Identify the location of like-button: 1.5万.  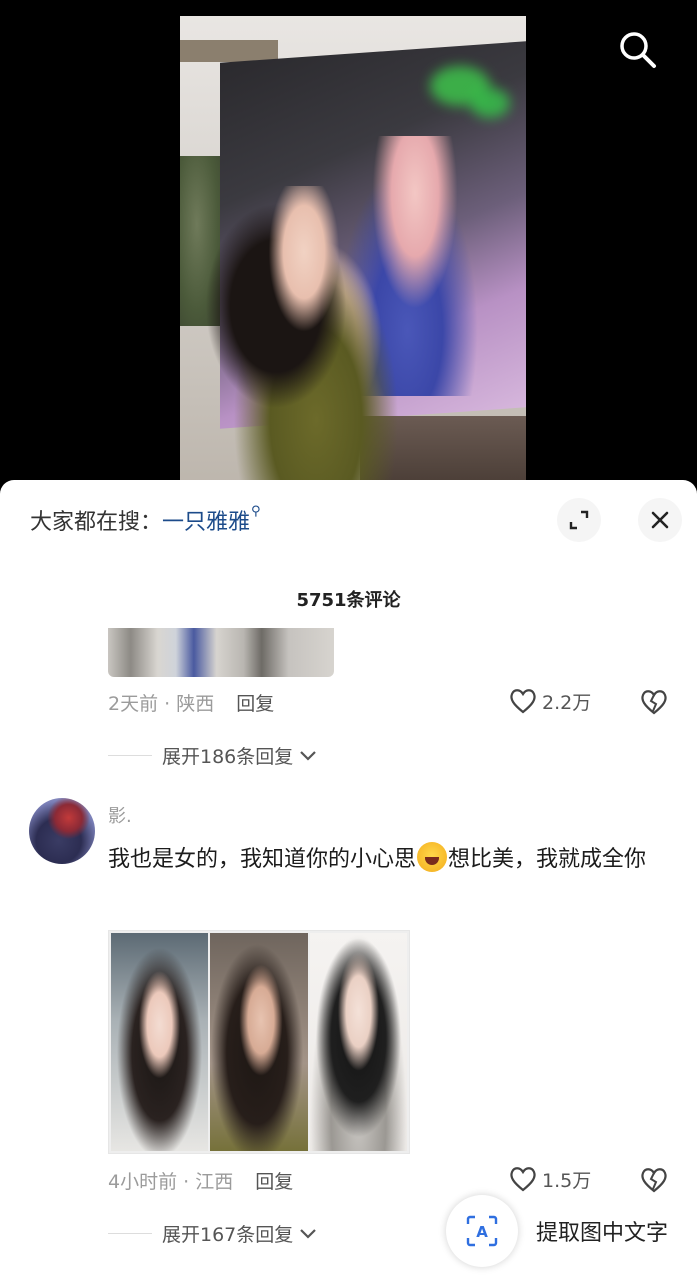
(549, 1179).